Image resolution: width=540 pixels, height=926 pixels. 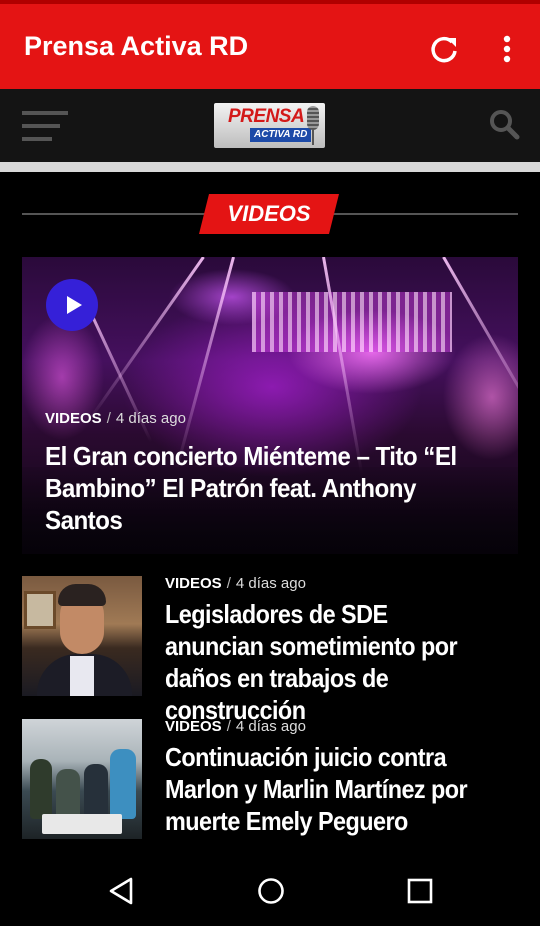 I want to click on featured-meta: VIDEOS/4 días ago, so click(x=115, y=418).